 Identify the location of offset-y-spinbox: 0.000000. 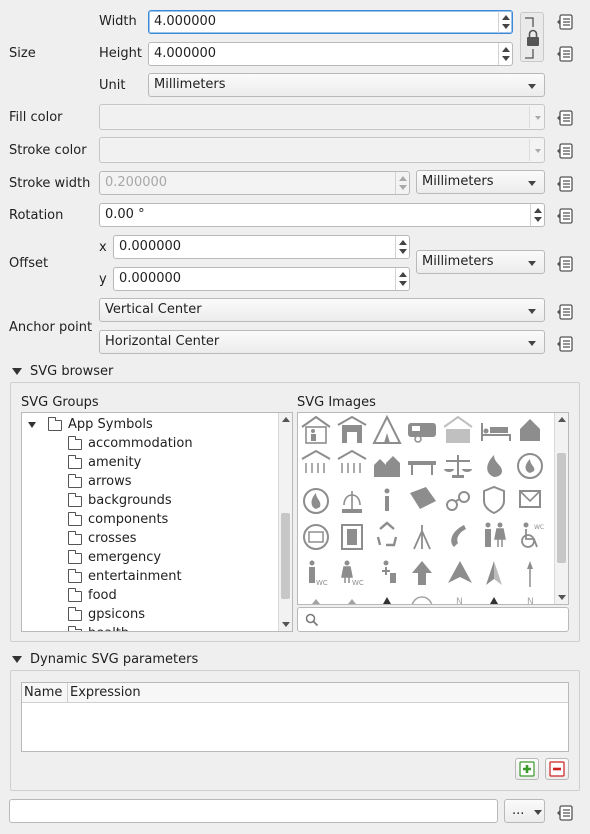
(261, 279).